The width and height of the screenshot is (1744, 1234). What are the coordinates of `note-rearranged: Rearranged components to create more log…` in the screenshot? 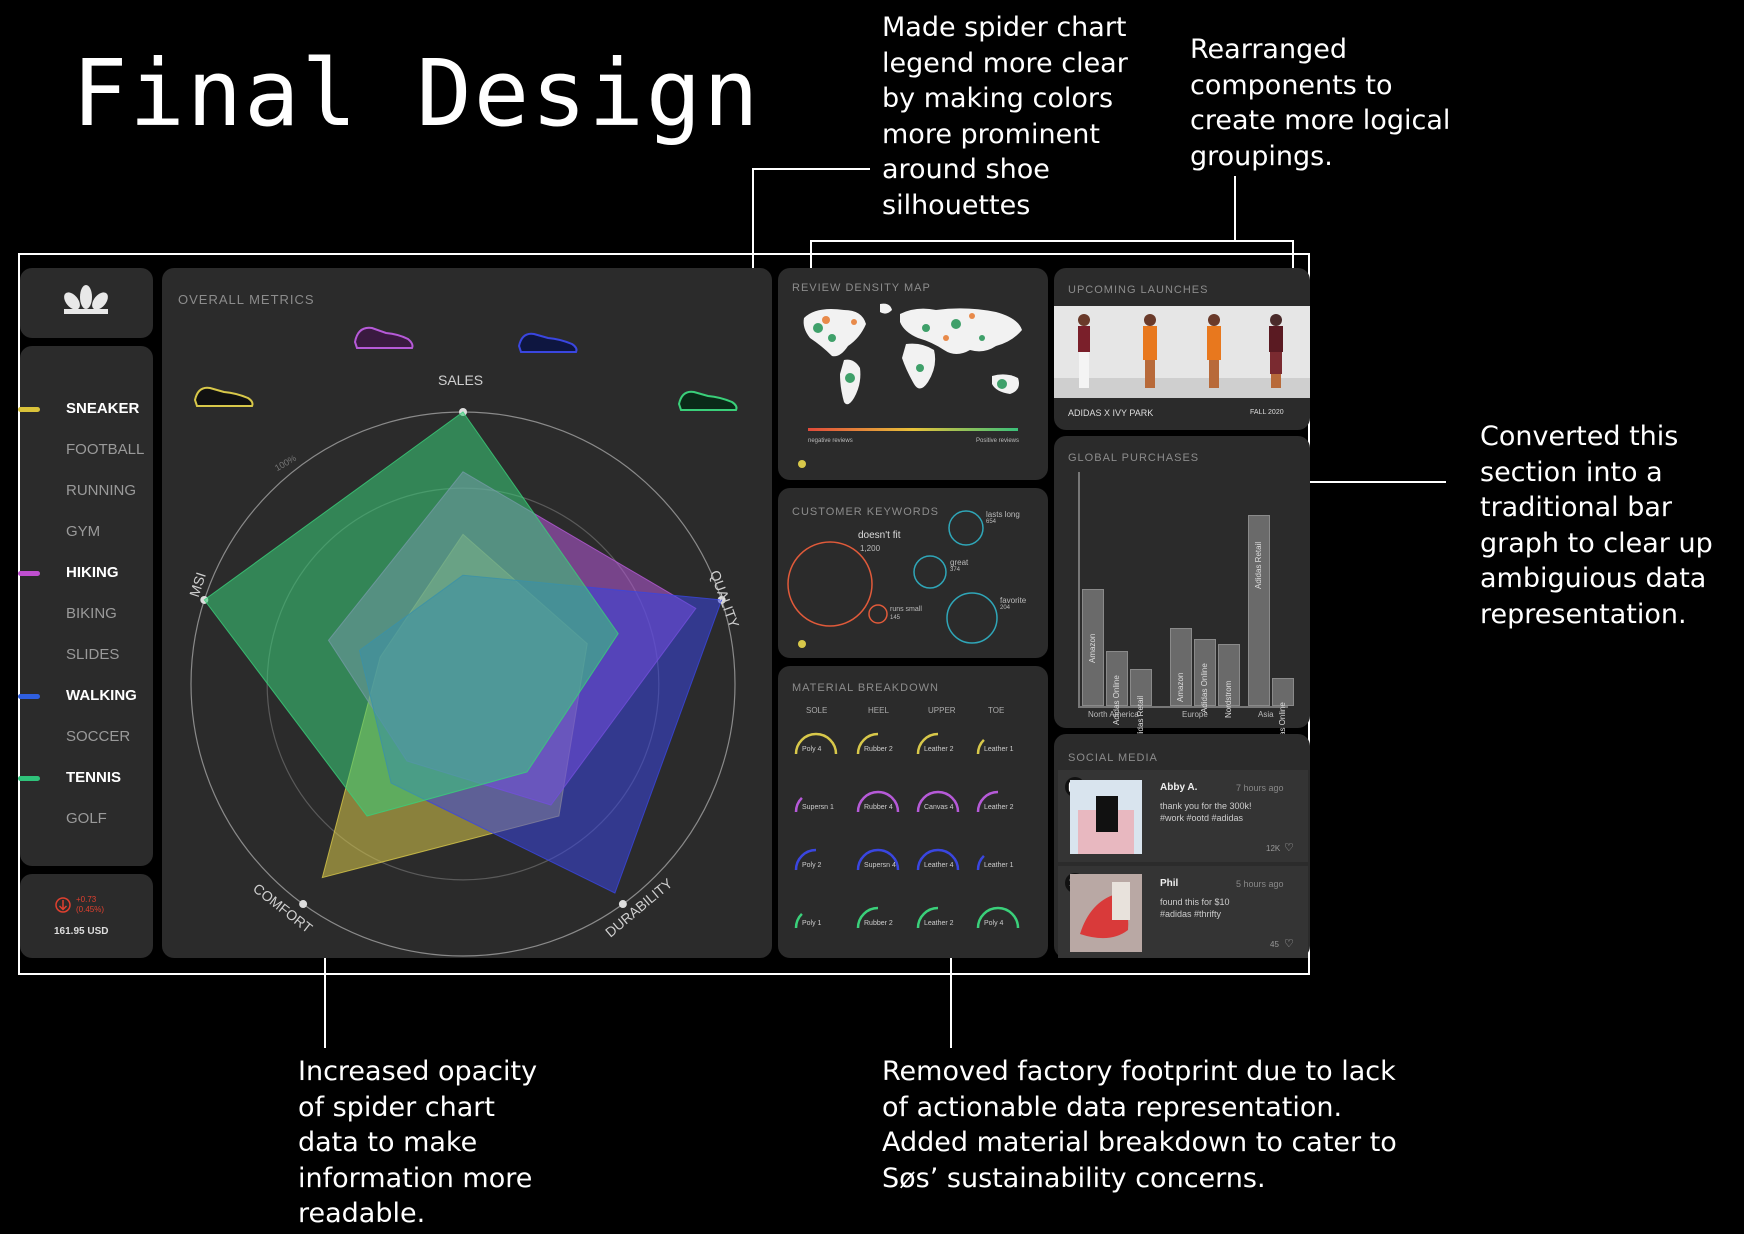 It's located at (1320, 103).